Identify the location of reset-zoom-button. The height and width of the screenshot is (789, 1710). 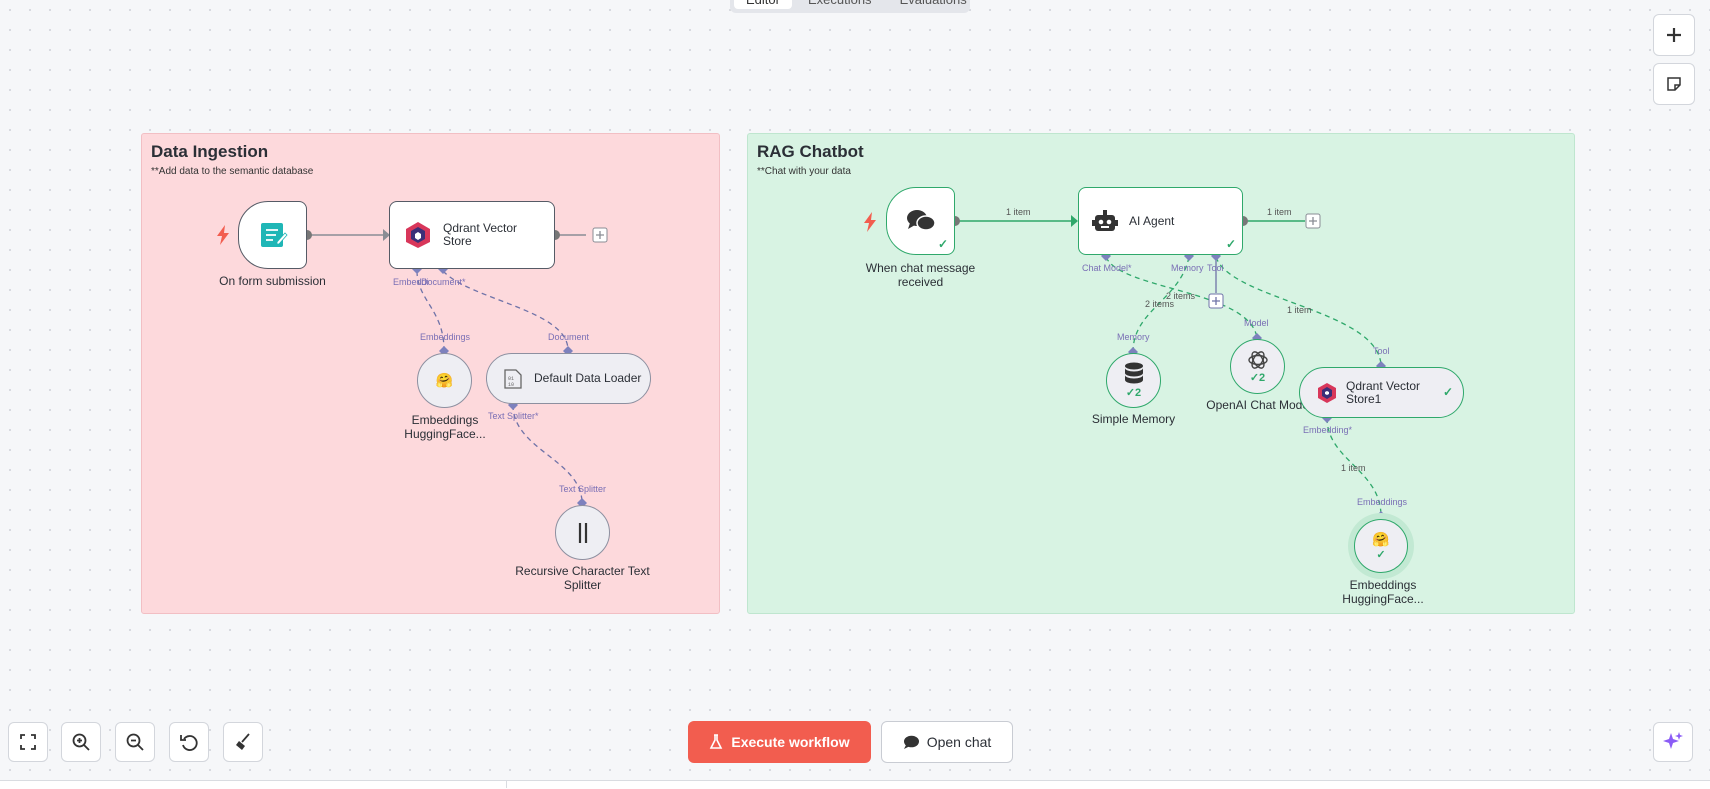
(189, 742).